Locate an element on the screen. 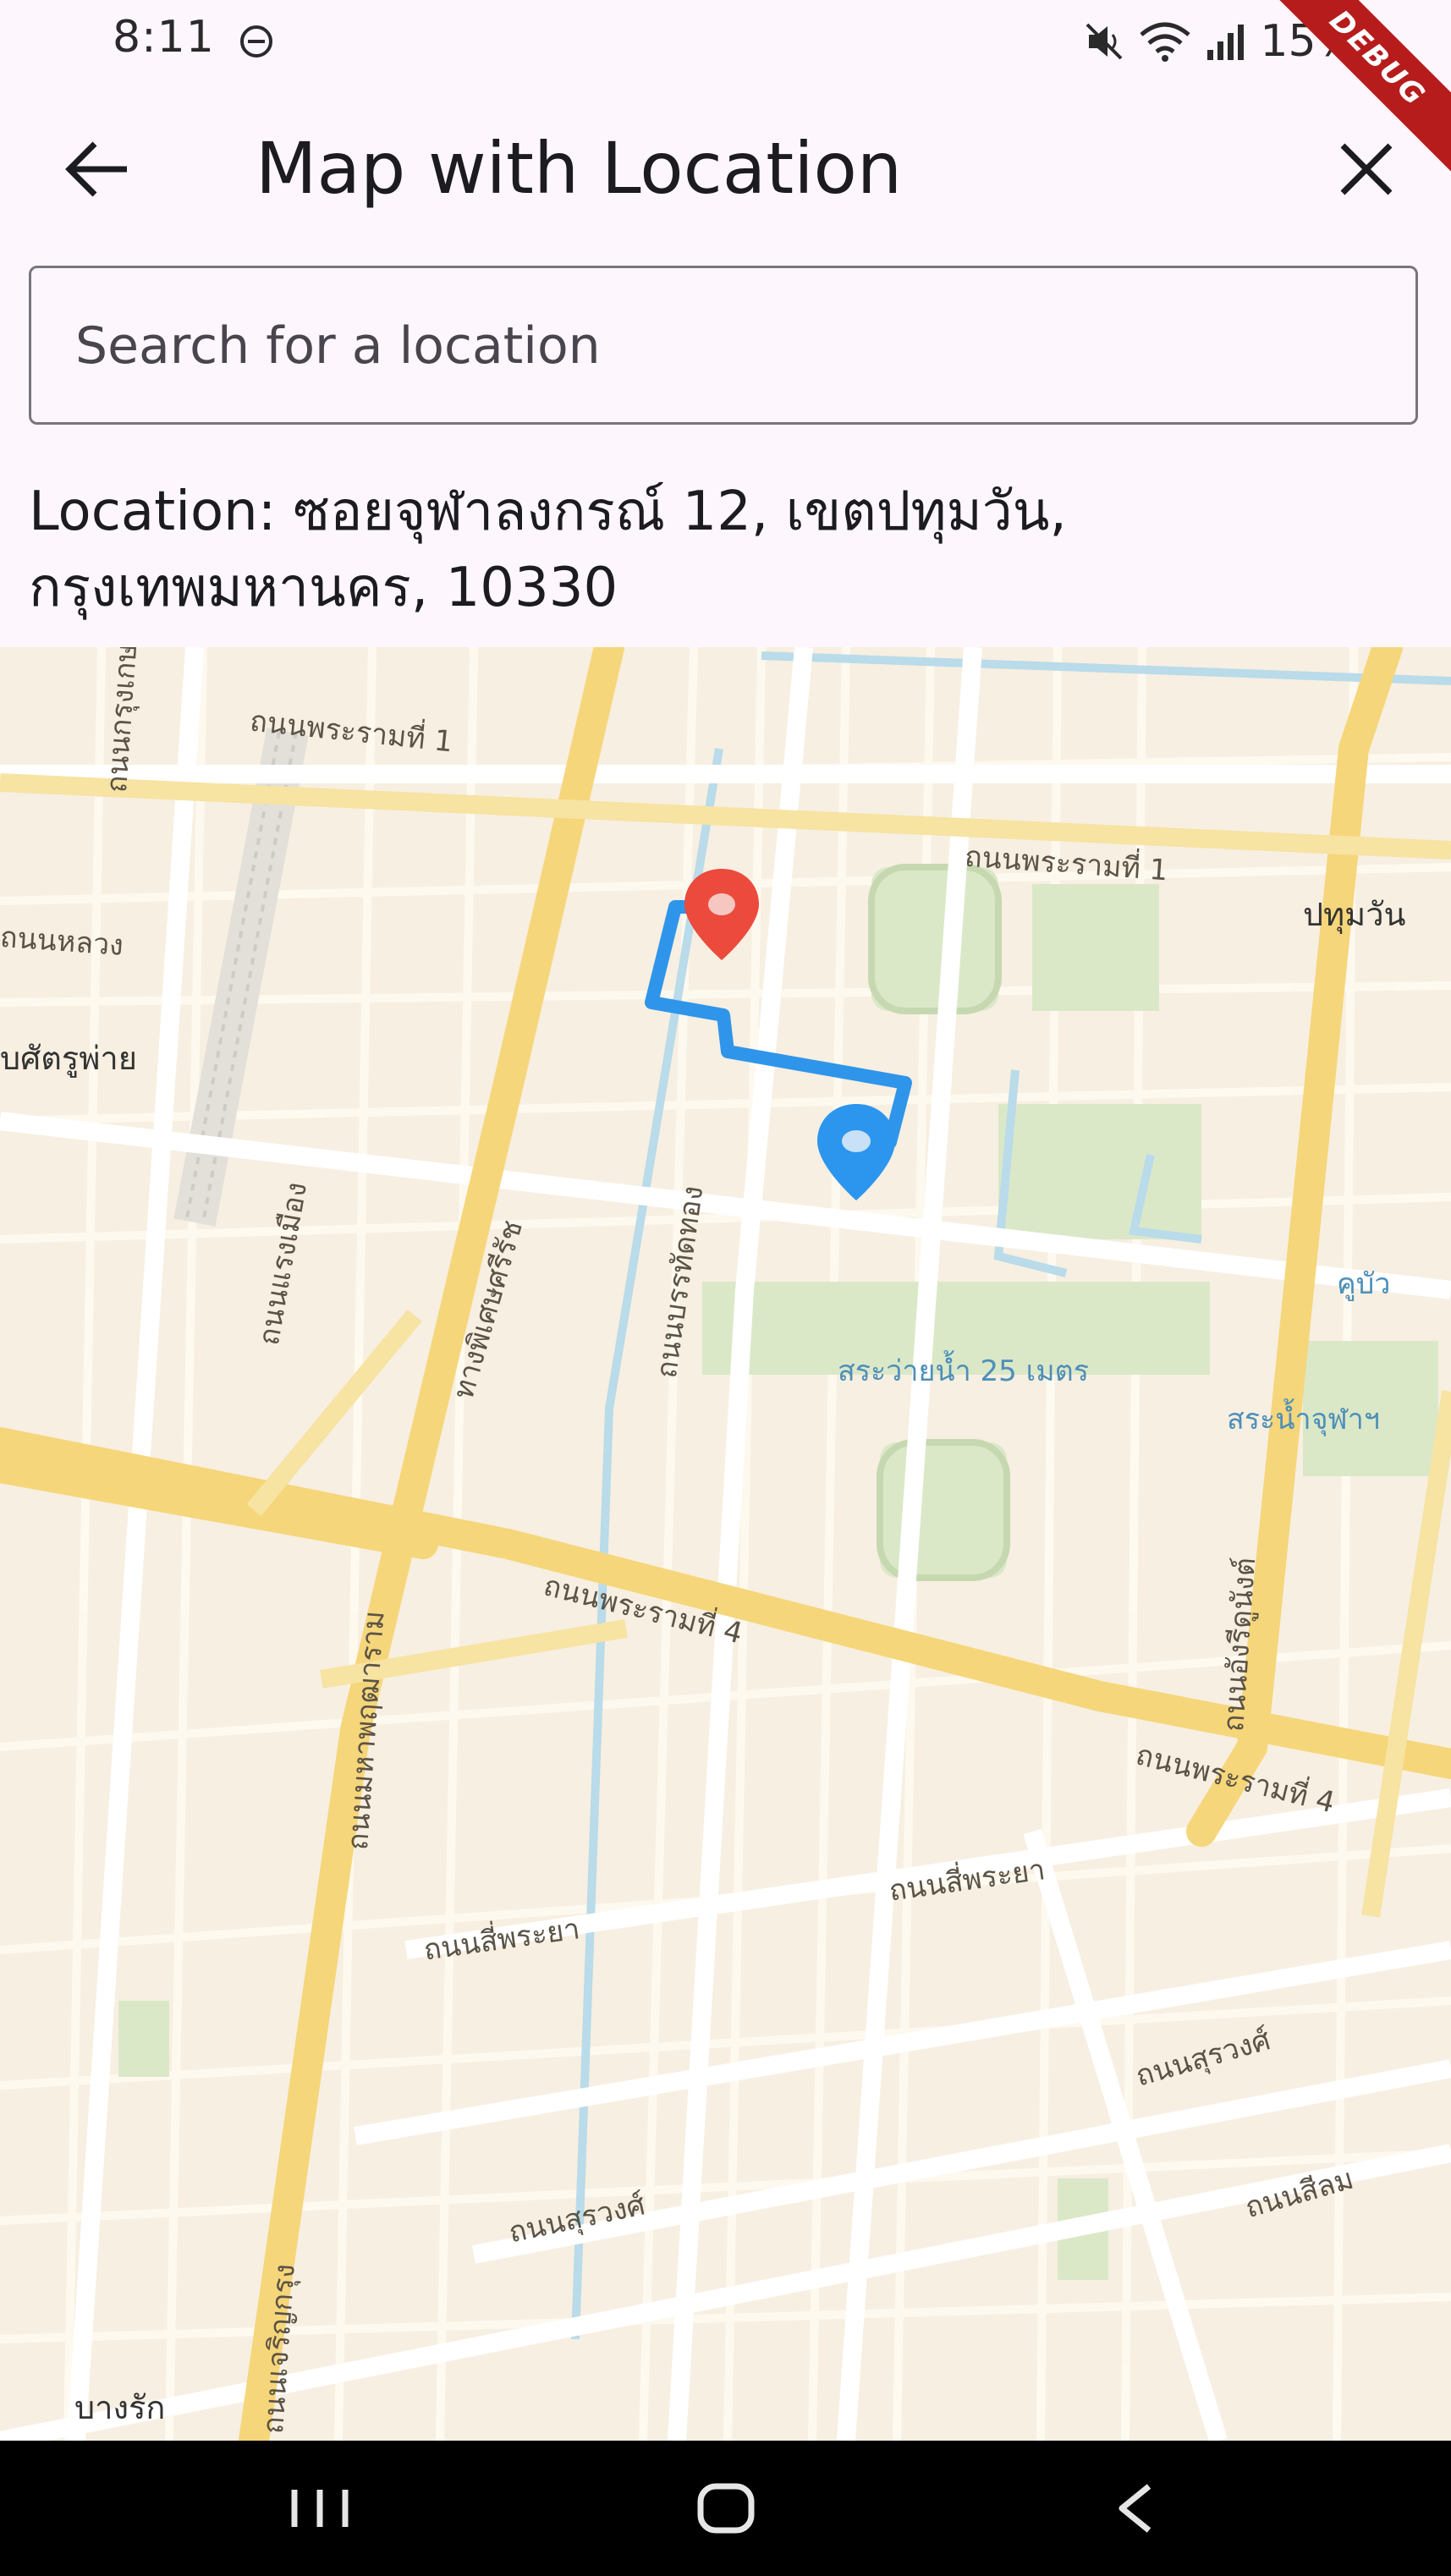 The height and width of the screenshot is (2576, 1451). map-label-luang-road: ถนนหลวง is located at coordinates (63, 942).